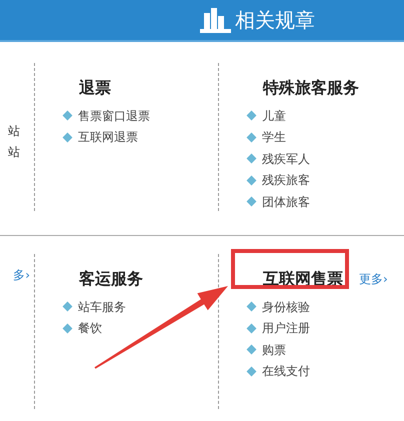 This screenshot has height=421, width=404. Describe the element at coordinates (274, 349) in the screenshot. I see `list-link: 购票` at that location.